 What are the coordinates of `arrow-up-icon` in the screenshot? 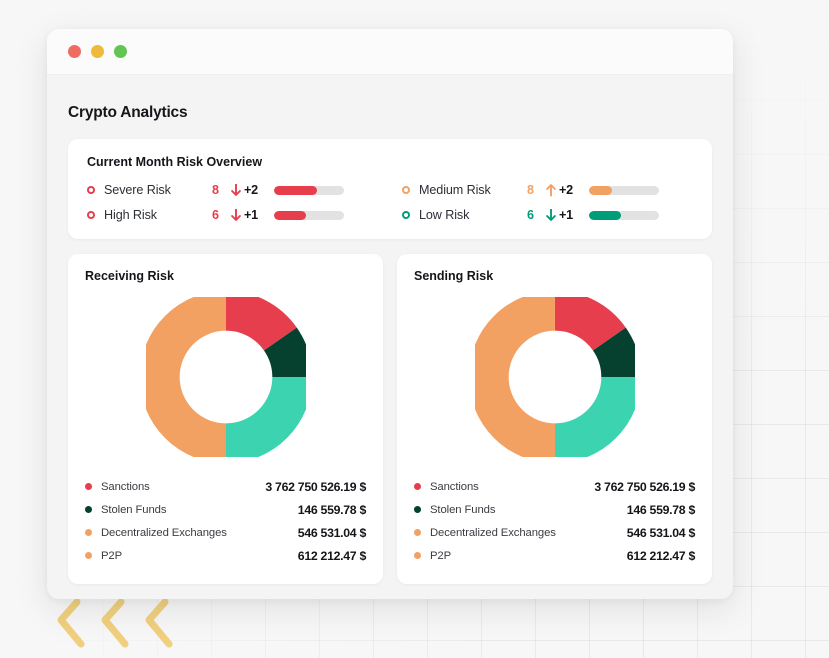 It's located at (550, 189).